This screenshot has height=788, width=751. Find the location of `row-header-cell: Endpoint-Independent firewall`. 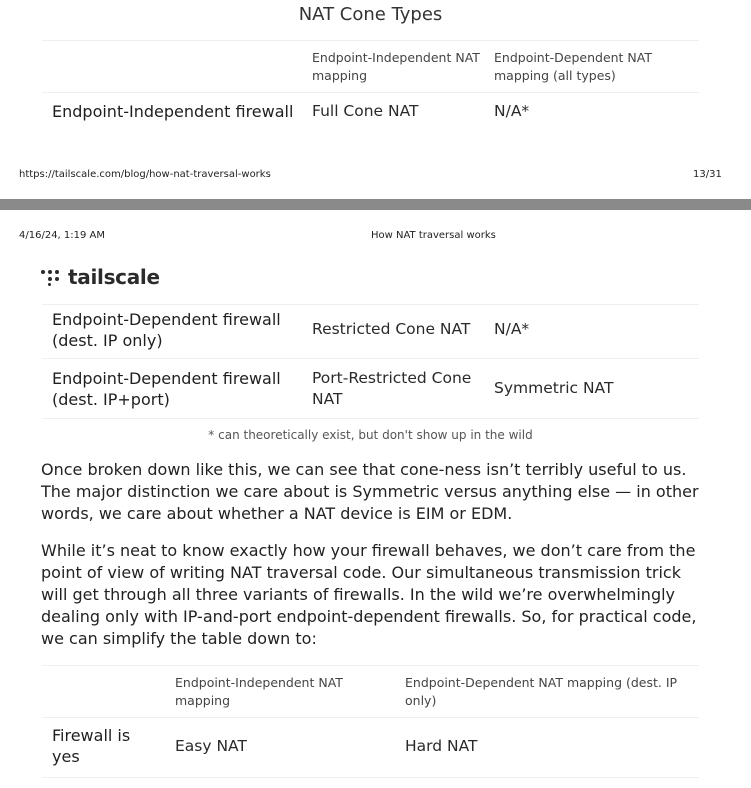

row-header-cell: Endpoint-Independent firewall is located at coordinates (173, 111).